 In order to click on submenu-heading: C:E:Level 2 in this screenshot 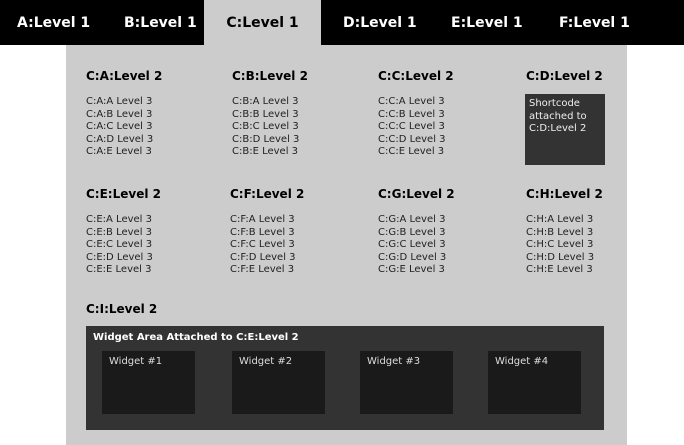, I will do `click(151, 194)`.